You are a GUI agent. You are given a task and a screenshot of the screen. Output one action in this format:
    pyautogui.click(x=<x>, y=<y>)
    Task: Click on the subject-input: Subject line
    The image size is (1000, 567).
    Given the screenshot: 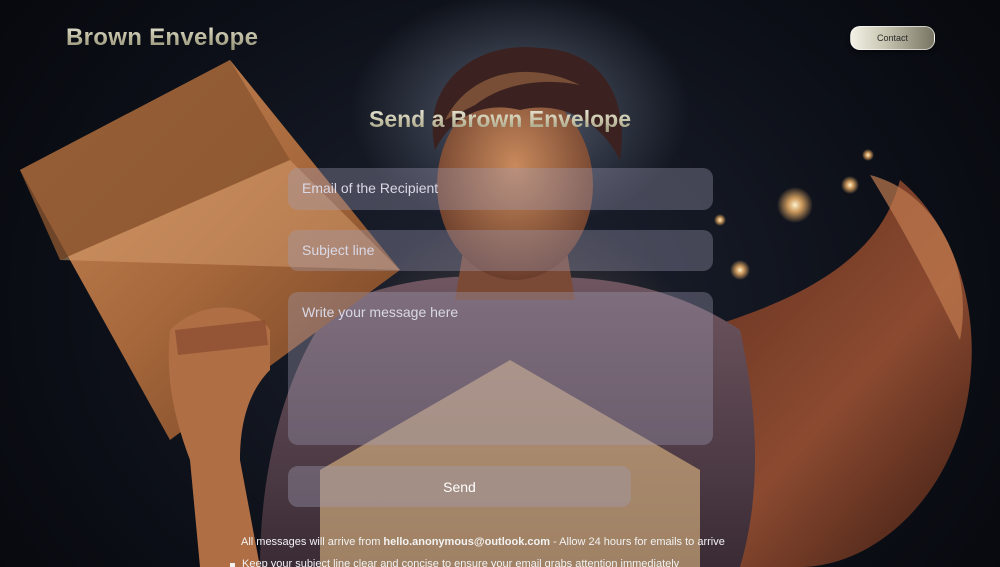 What is the action you would take?
    pyautogui.click(x=500, y=250)
    